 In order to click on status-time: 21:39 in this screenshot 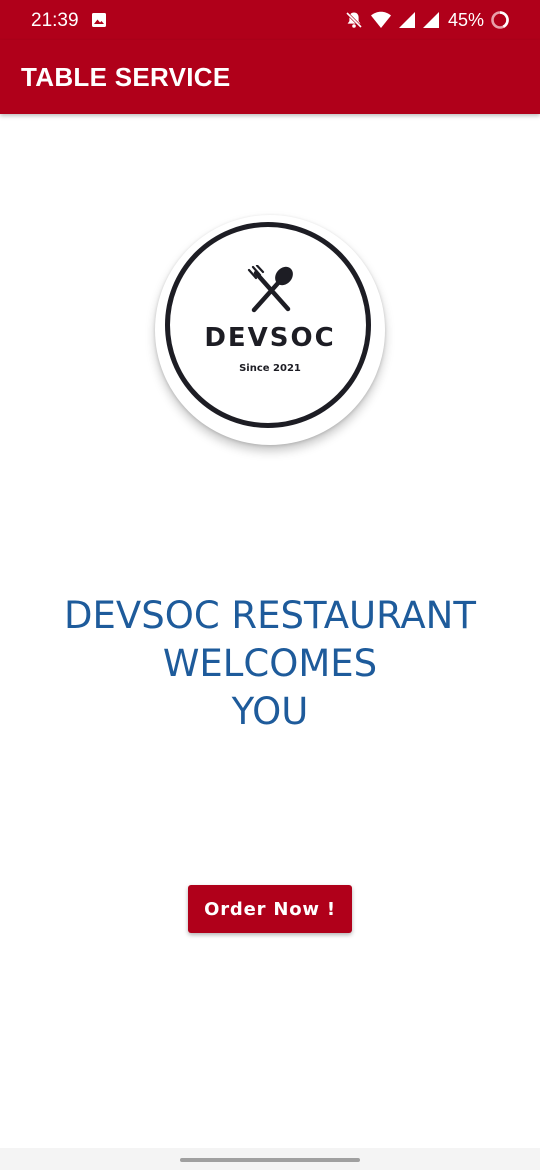, I will do `click(55, 20)`.